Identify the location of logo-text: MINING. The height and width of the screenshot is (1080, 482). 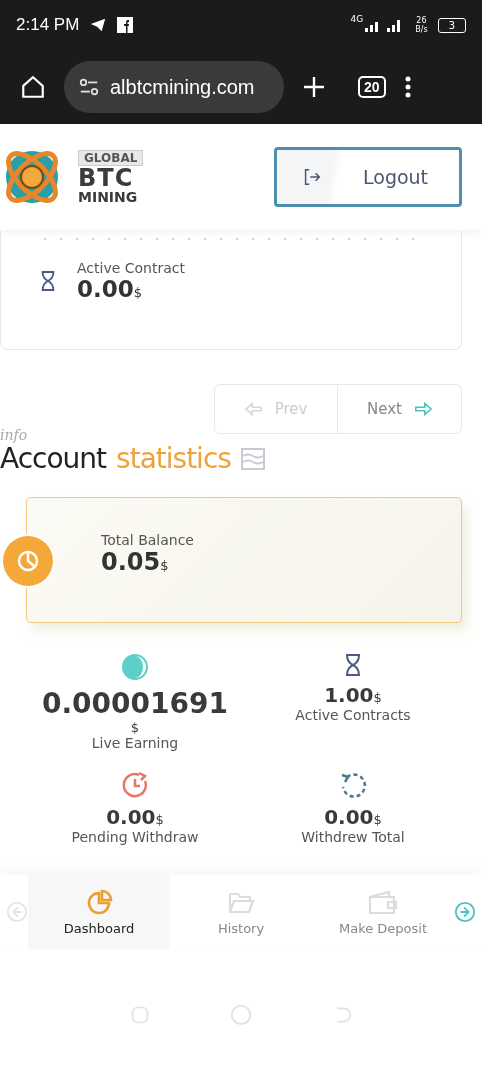
(108, 197).